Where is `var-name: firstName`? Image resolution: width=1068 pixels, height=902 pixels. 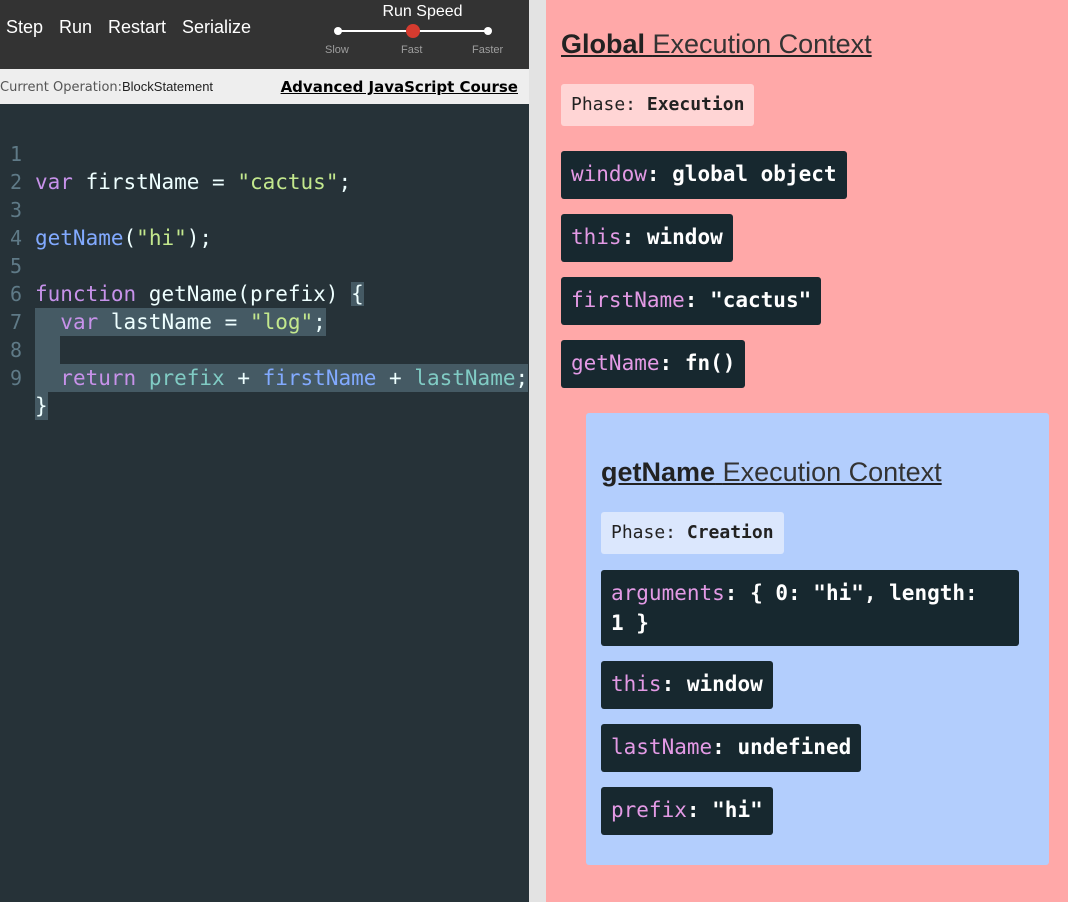 var-name: firstName is located at coordinates (628, 300).